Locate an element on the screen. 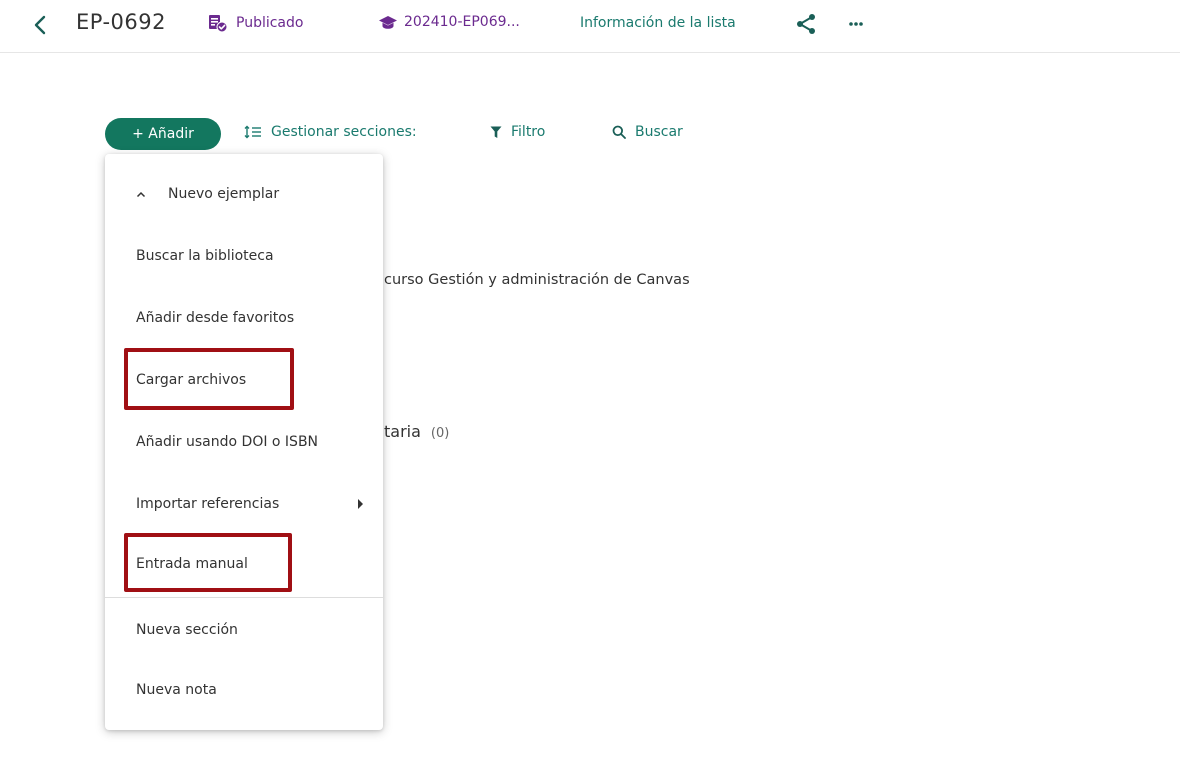  menu-item-label: Nuevo ejemplar is located at coordinates (224, 194).